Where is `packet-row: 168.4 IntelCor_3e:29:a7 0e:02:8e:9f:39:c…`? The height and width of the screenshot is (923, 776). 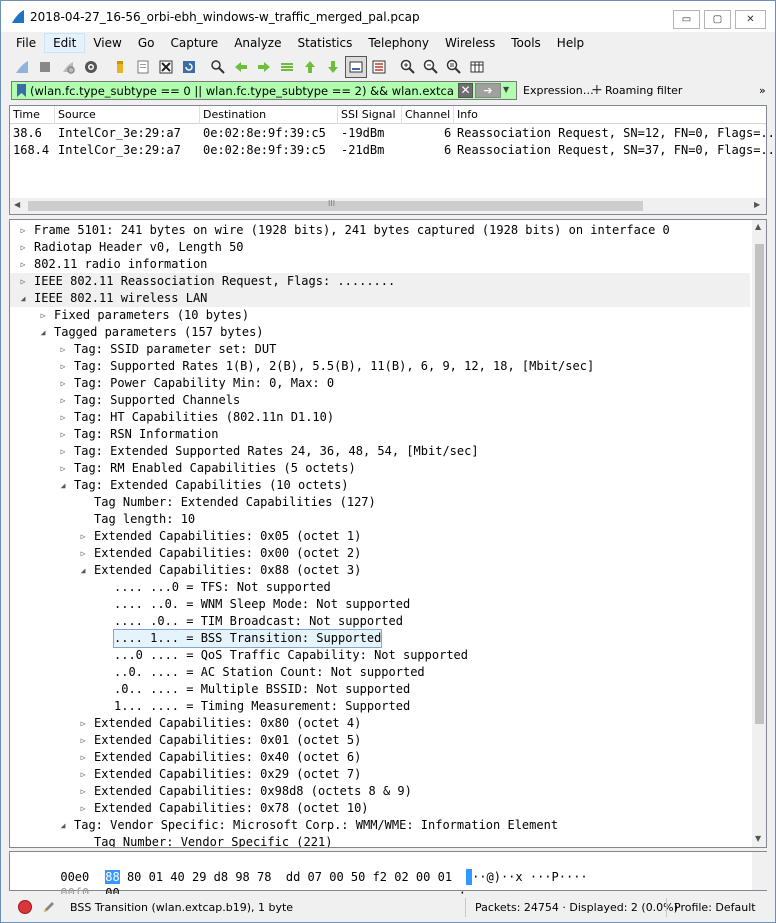 packet-row: 168.4 IntelCor_3e:29:a7 0e:02:8e:9f:39:c… is located at coordinates (393, 150).